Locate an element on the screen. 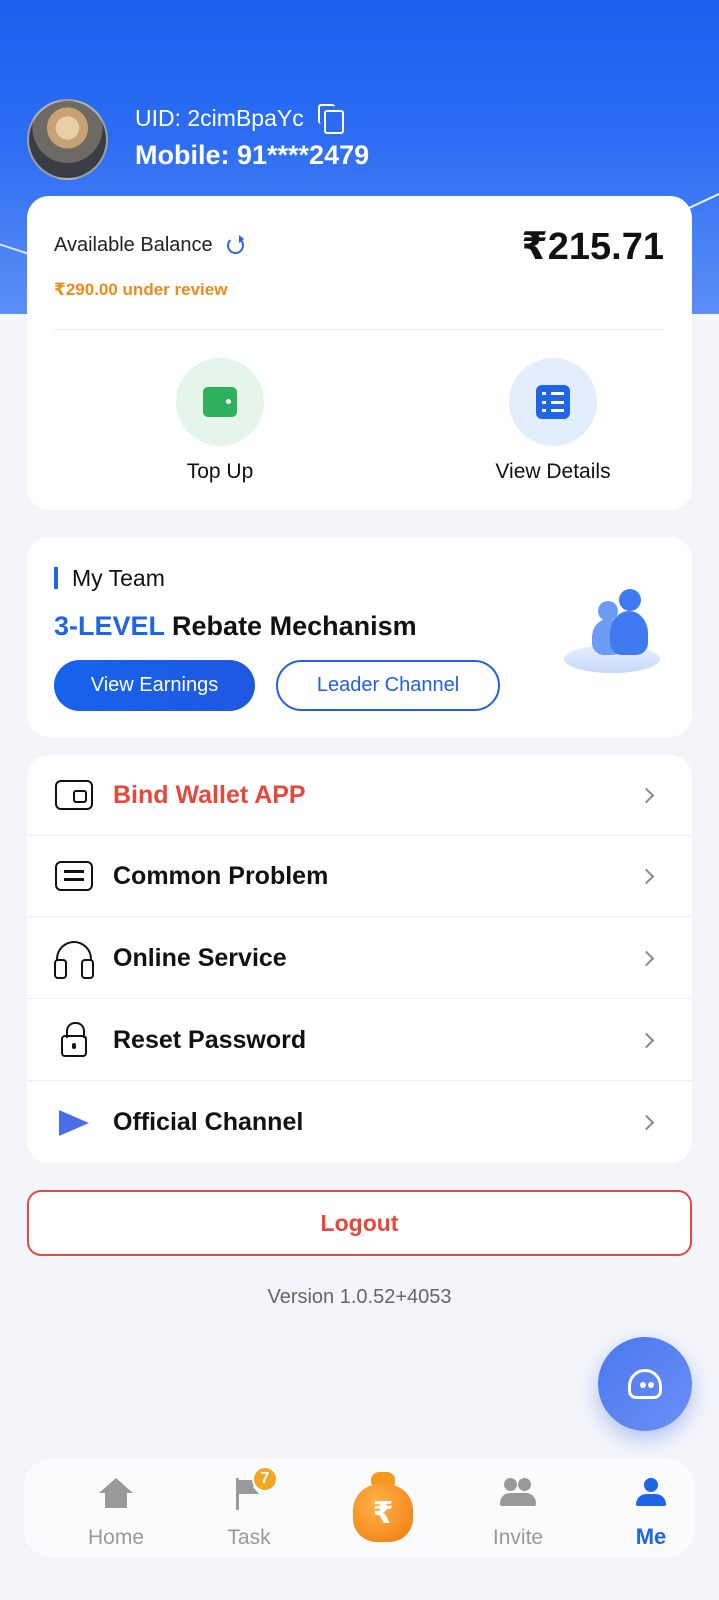  rebate-heading: 3-LEVEL Rebate Mechanism is located at coordinates (235, 626).